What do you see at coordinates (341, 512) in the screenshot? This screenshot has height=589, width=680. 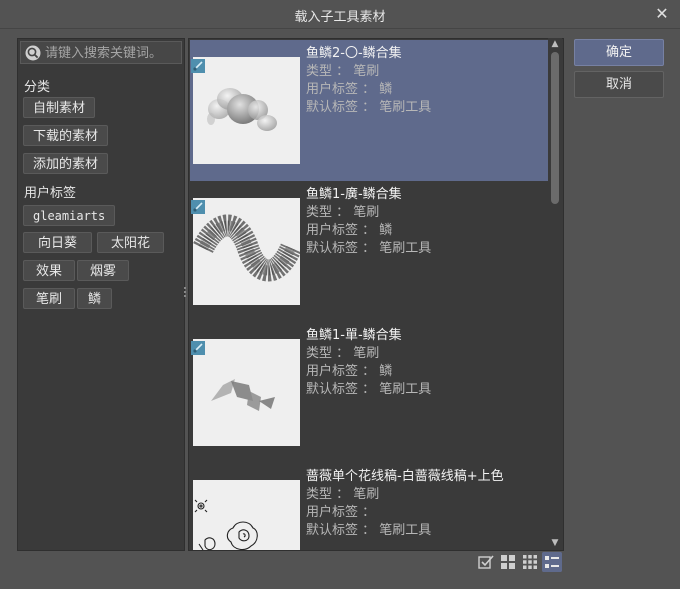 I see `item-user-tag: 用户标签 ：` at bounding box center [341, 512].